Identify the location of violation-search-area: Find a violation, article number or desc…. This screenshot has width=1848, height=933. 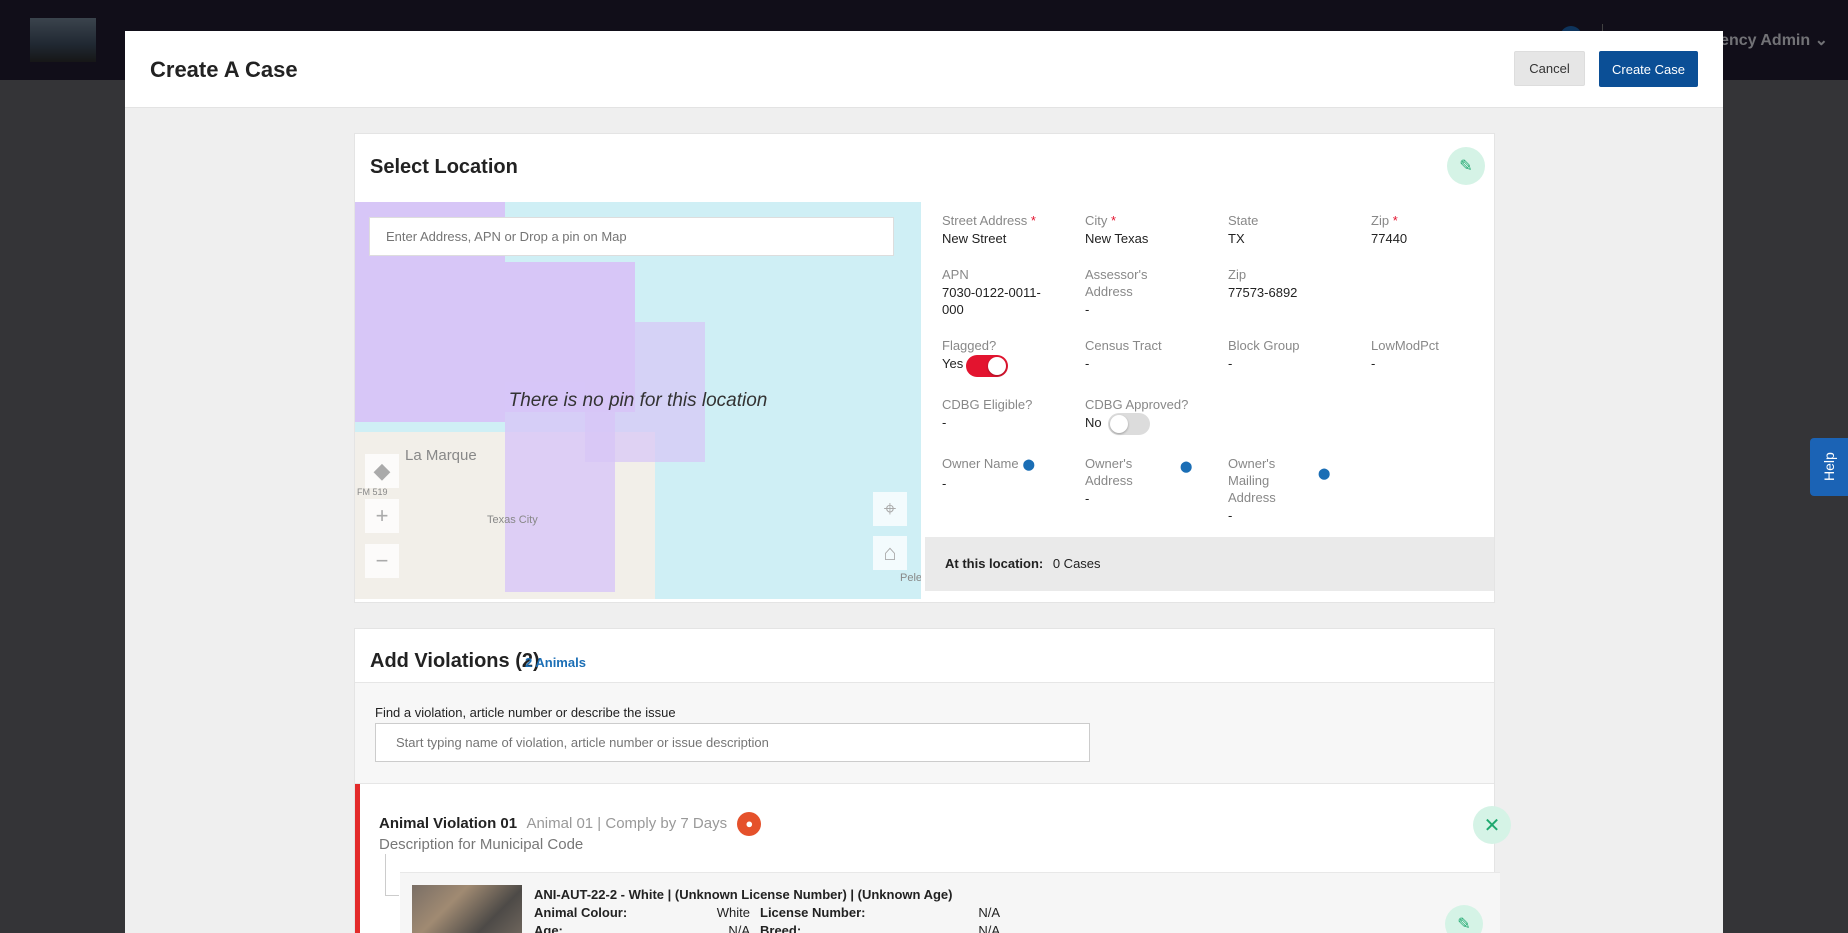
(924, 733).